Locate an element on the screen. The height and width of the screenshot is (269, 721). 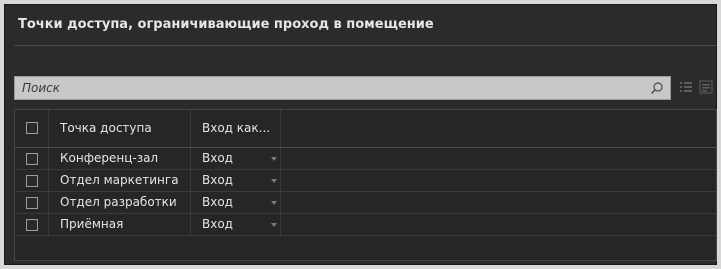
access-point-name: Отдел маркетинга is located at coordinates (119, 180).